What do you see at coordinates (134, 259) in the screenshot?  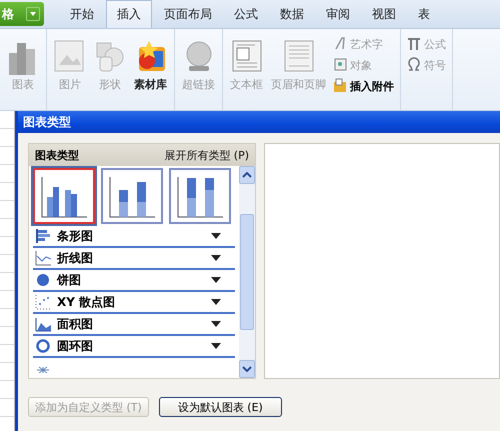 I see `chart-category-row: 折线图` at bounding box center [134, 259].